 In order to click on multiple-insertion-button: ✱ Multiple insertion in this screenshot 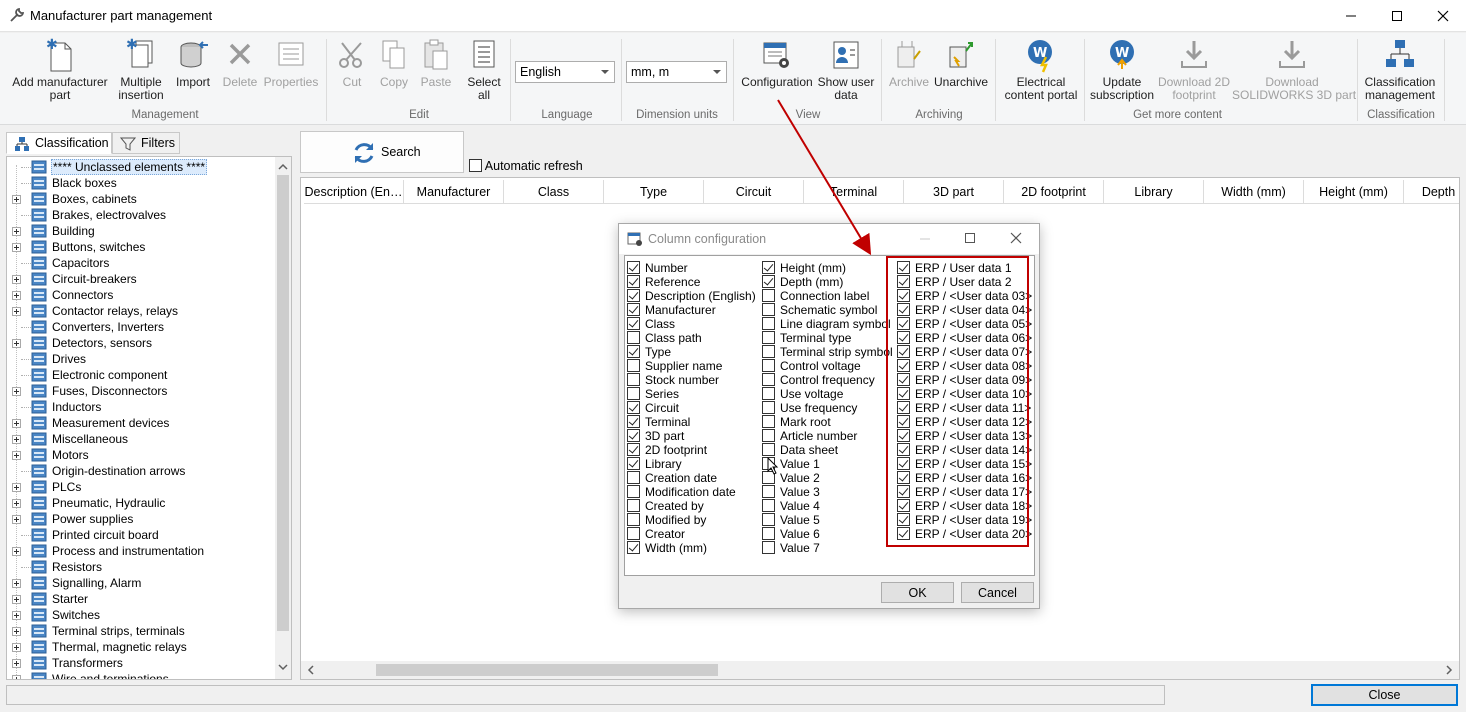, I will do `click(141, 69)`.